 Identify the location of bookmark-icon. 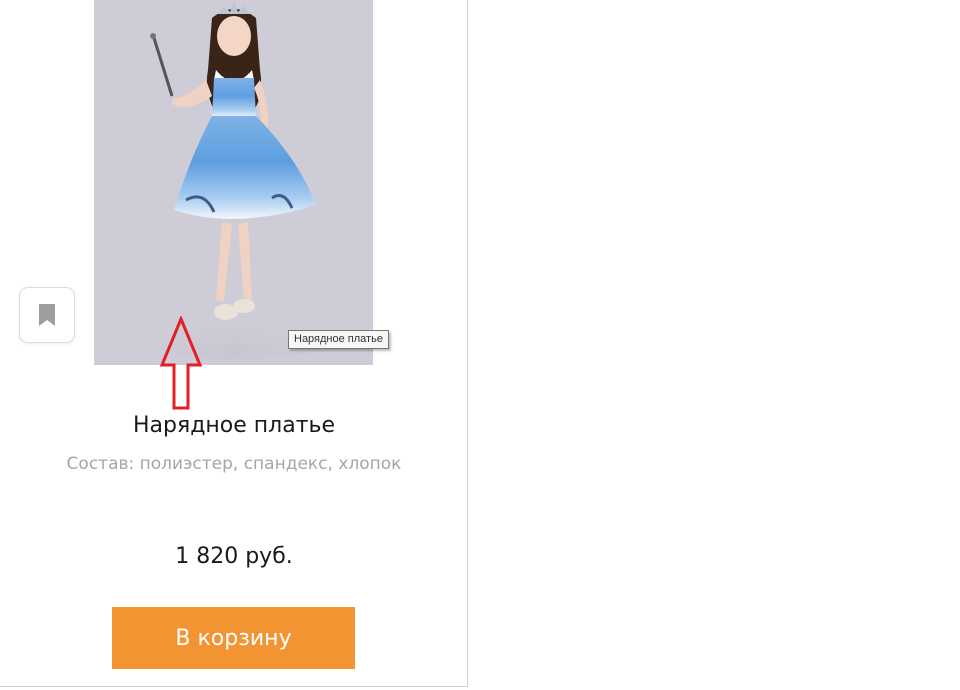
(47, 315).